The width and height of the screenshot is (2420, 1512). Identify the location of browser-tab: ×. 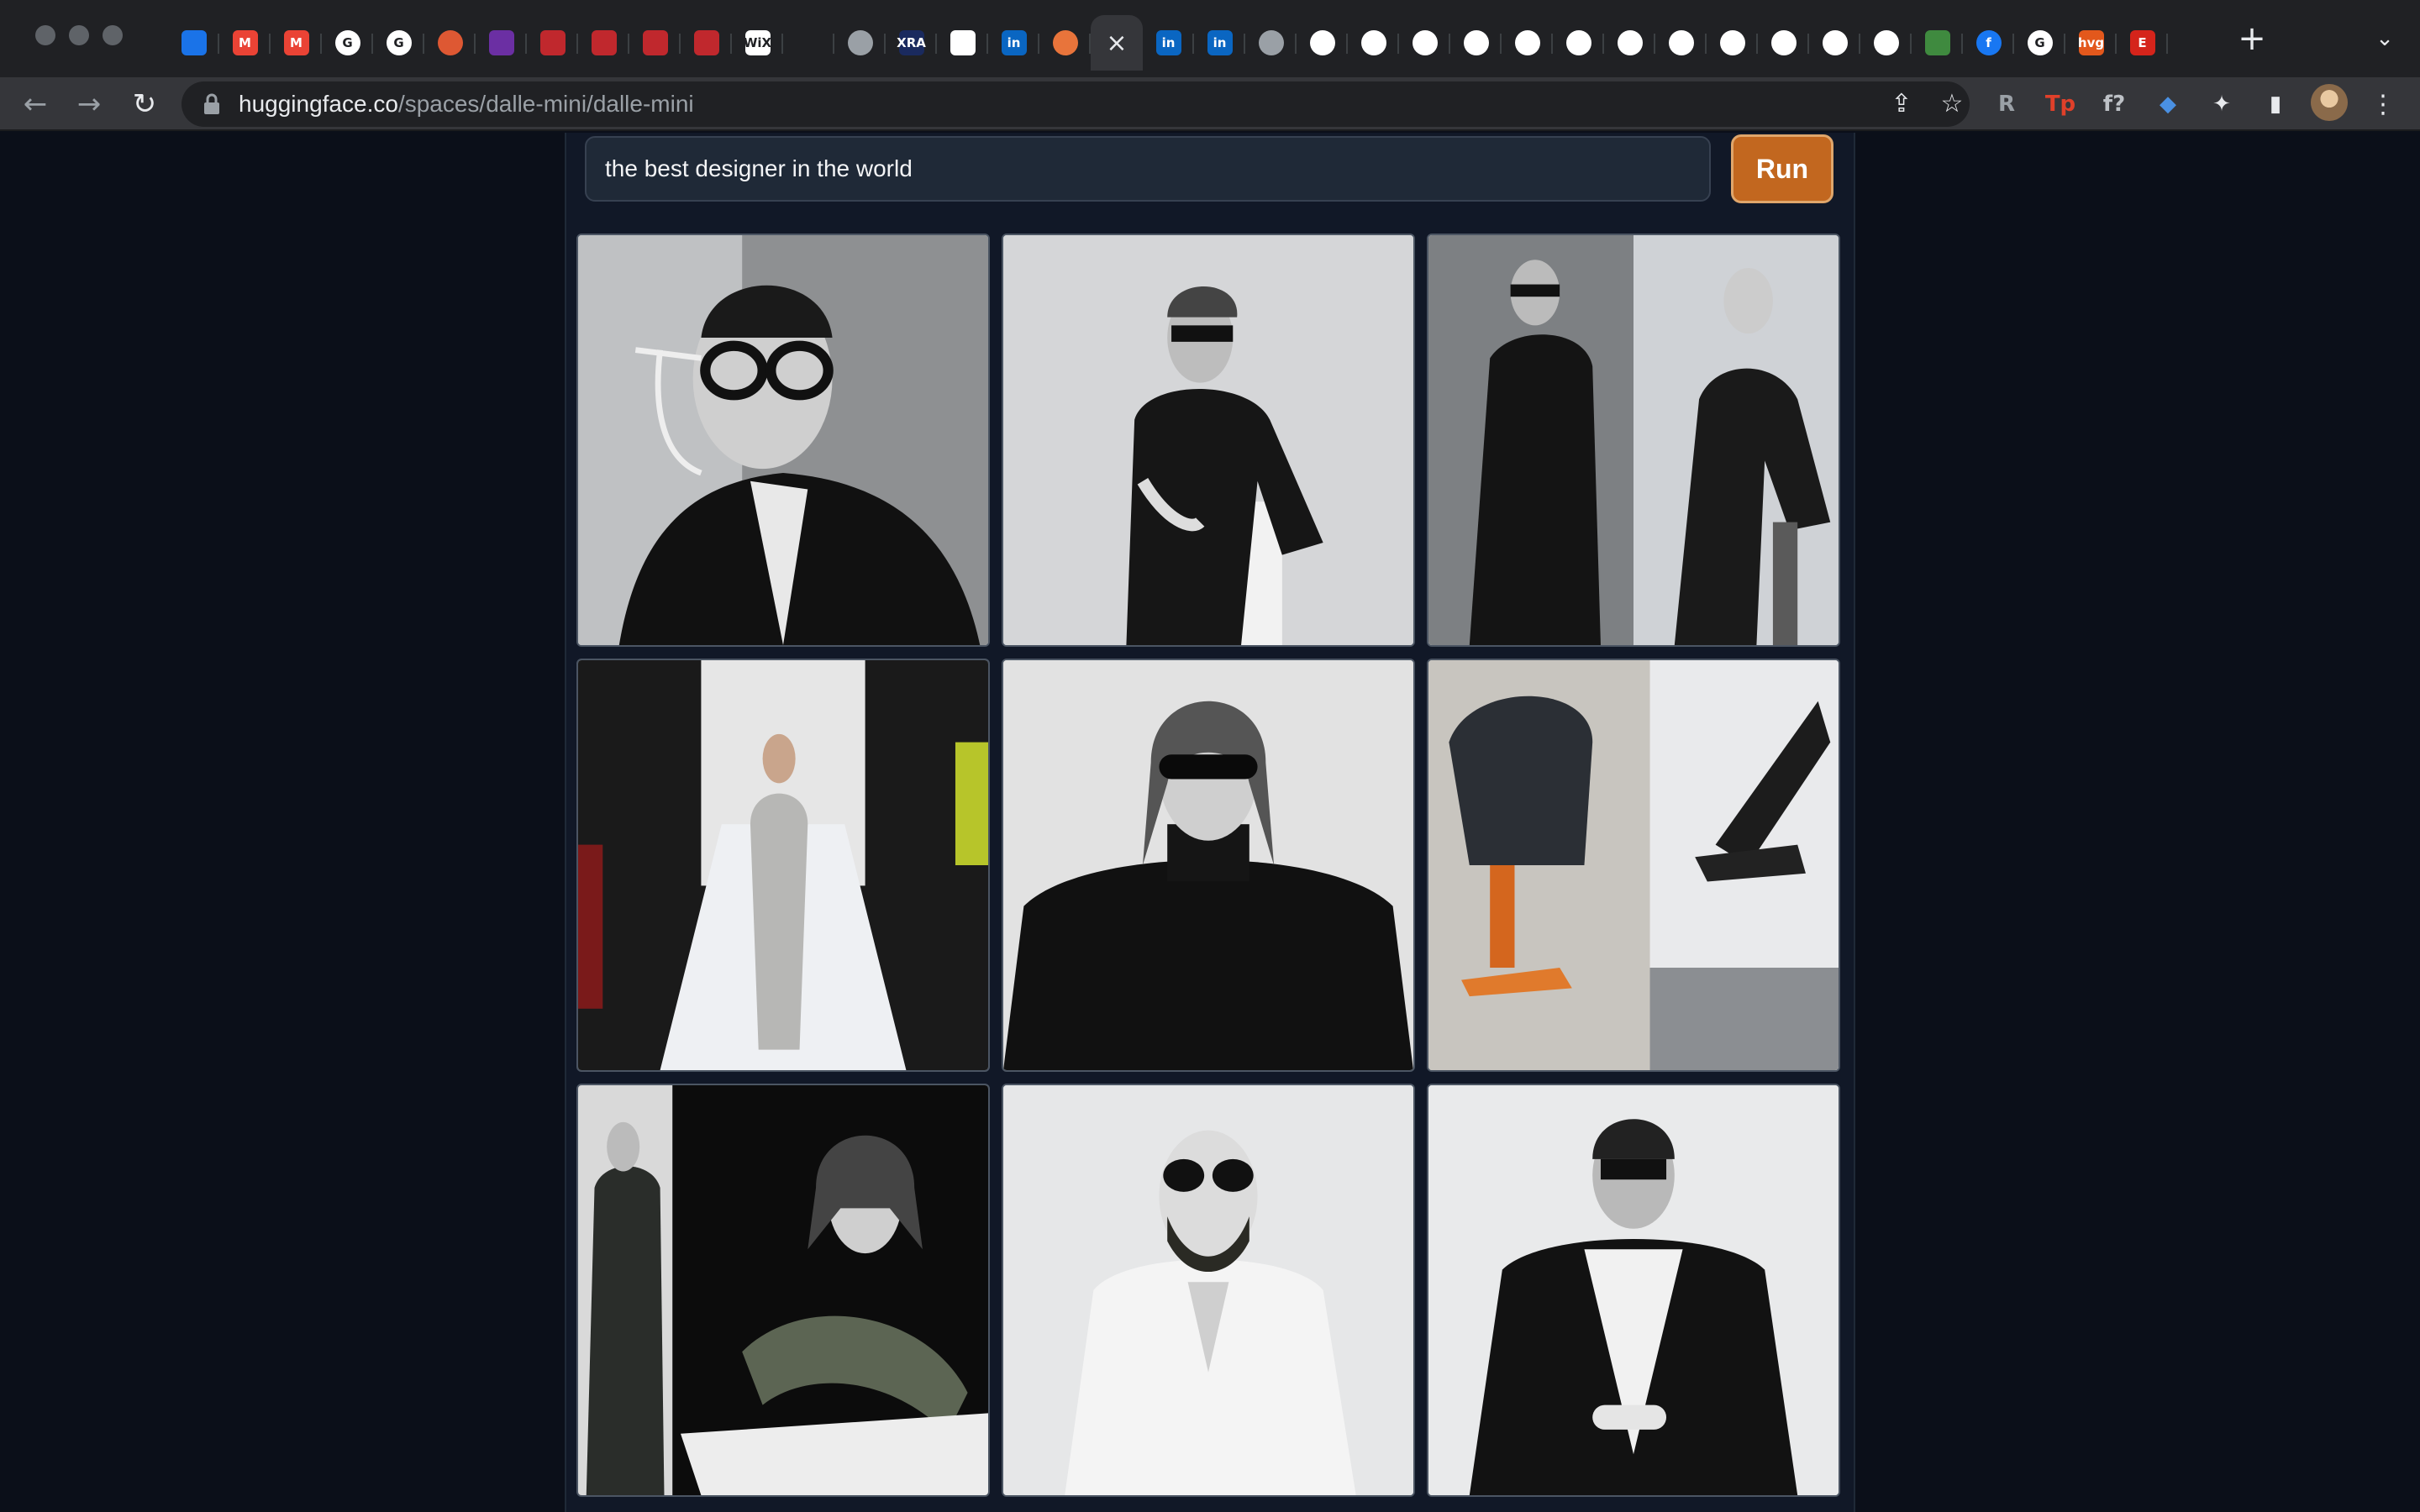
(1117, 43).